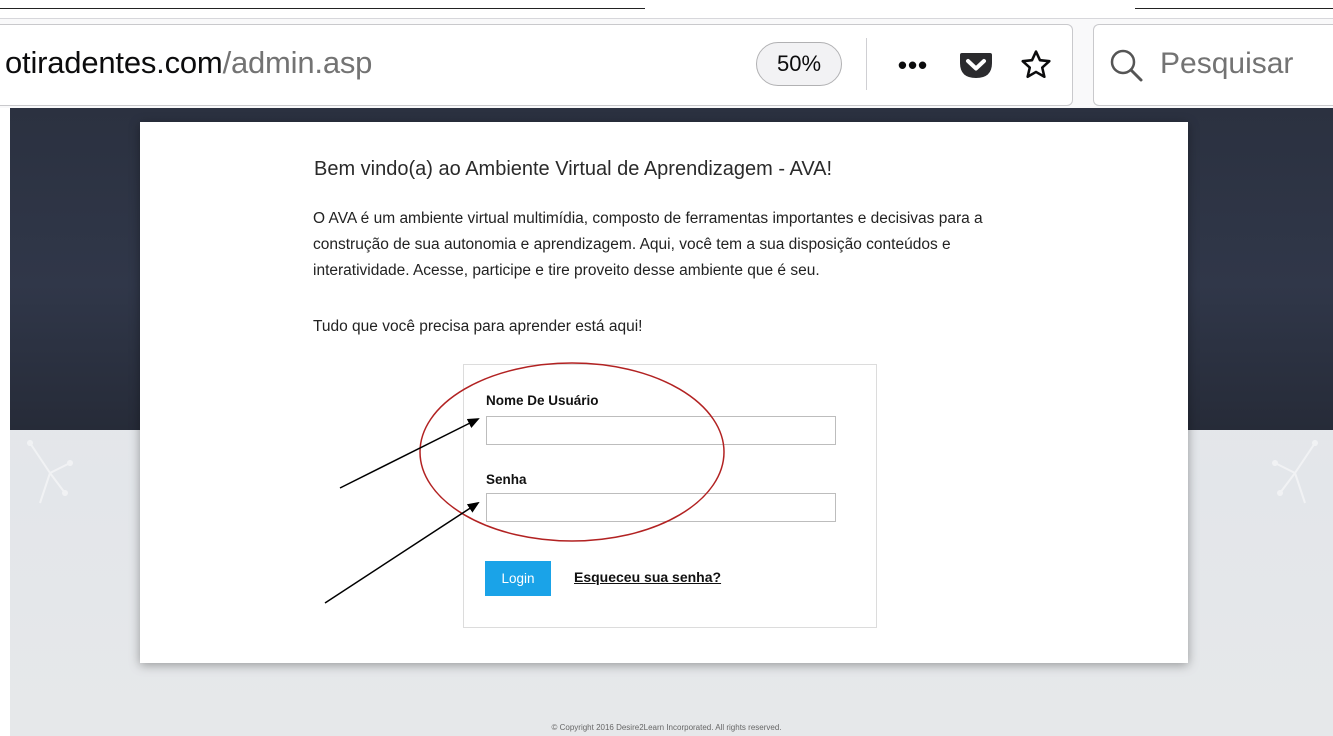 Image resolution: width=1333 pixels, height=736 pixels. What do you see at coordinates (536, 65) in the screenshot?
I see `address-bar: otiradentes.com/admin.asp 50% •••` at bounding box center [536, 65].